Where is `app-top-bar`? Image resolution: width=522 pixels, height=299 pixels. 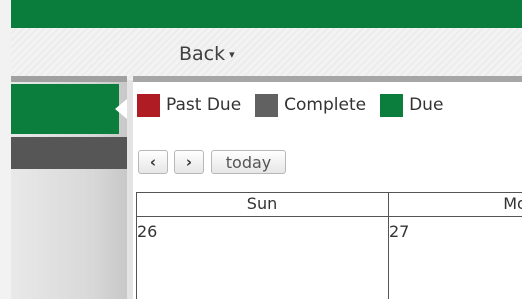 app-top-bar is located at coordinates (261, 14).